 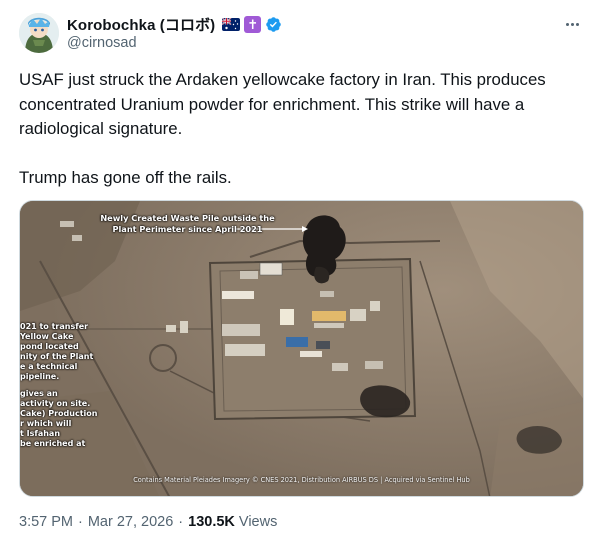 What do you see at coordinates (102, 43) in the screenshot?
I see `author-handle: @cirnosad` at bounding box center [102, 43].